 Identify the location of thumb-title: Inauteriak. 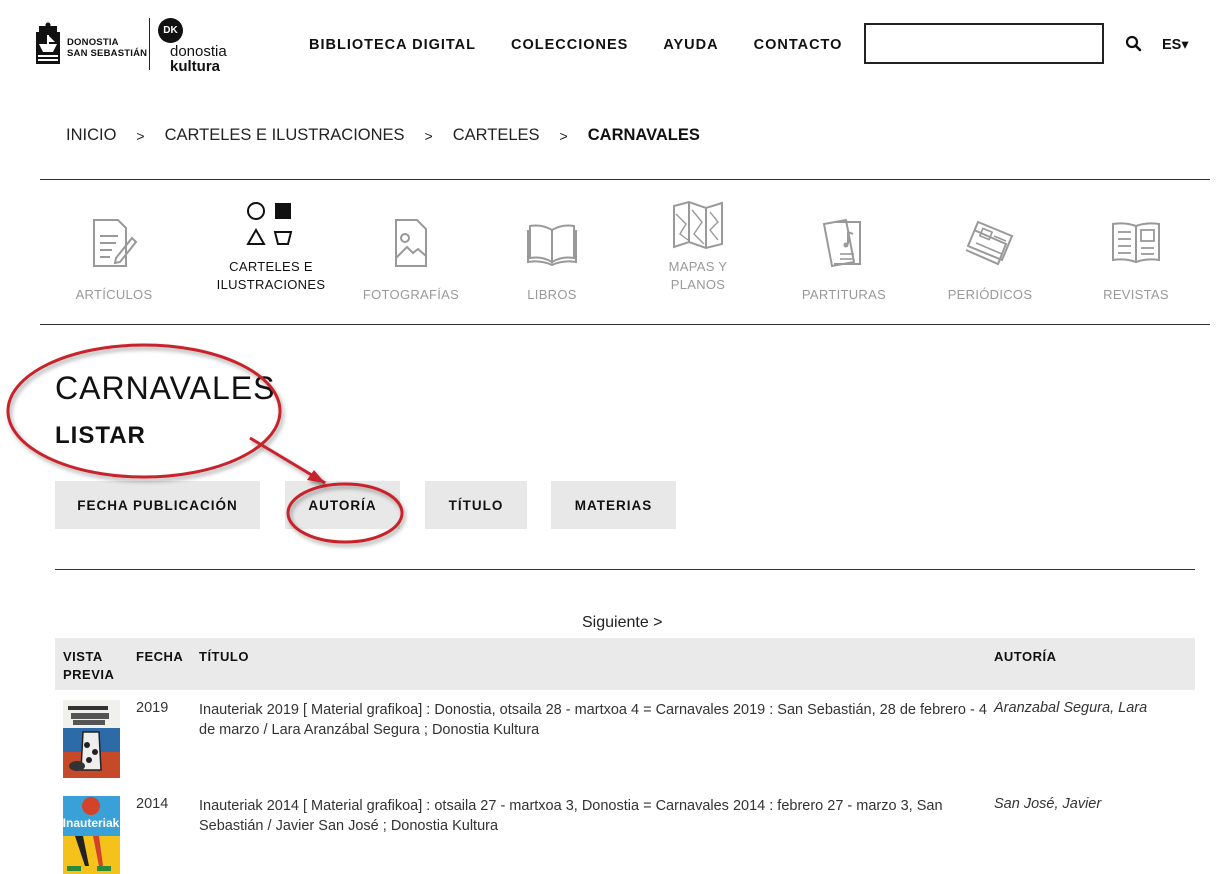
(91, 823).